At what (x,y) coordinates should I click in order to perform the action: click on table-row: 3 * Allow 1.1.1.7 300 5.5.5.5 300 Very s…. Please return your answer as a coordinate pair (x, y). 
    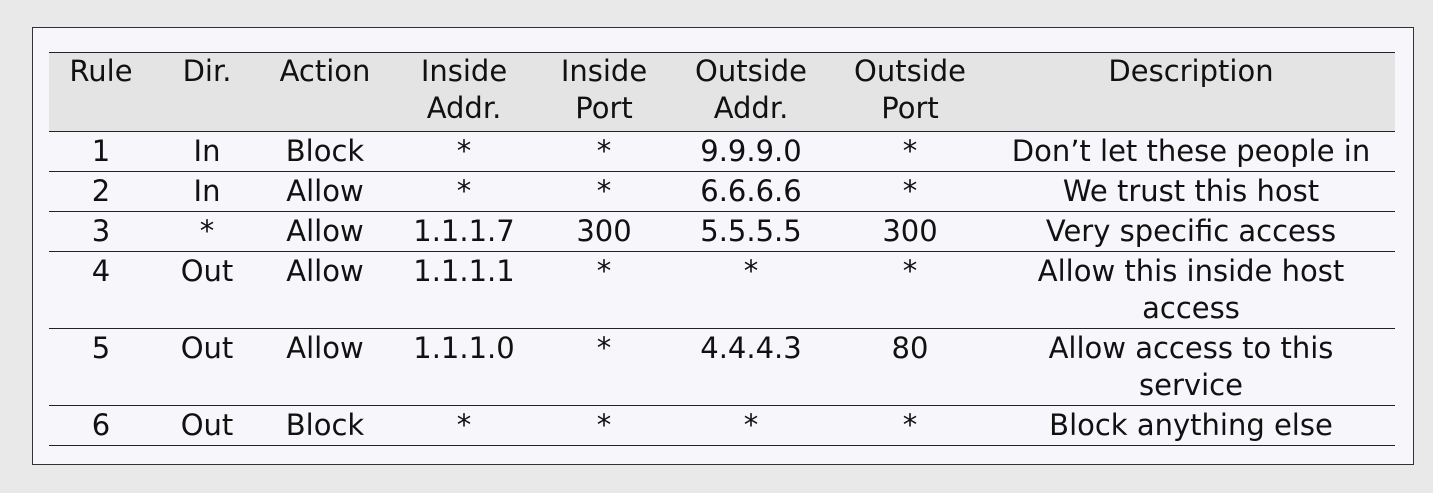
    Looking at the image, I should click on (722, 232).